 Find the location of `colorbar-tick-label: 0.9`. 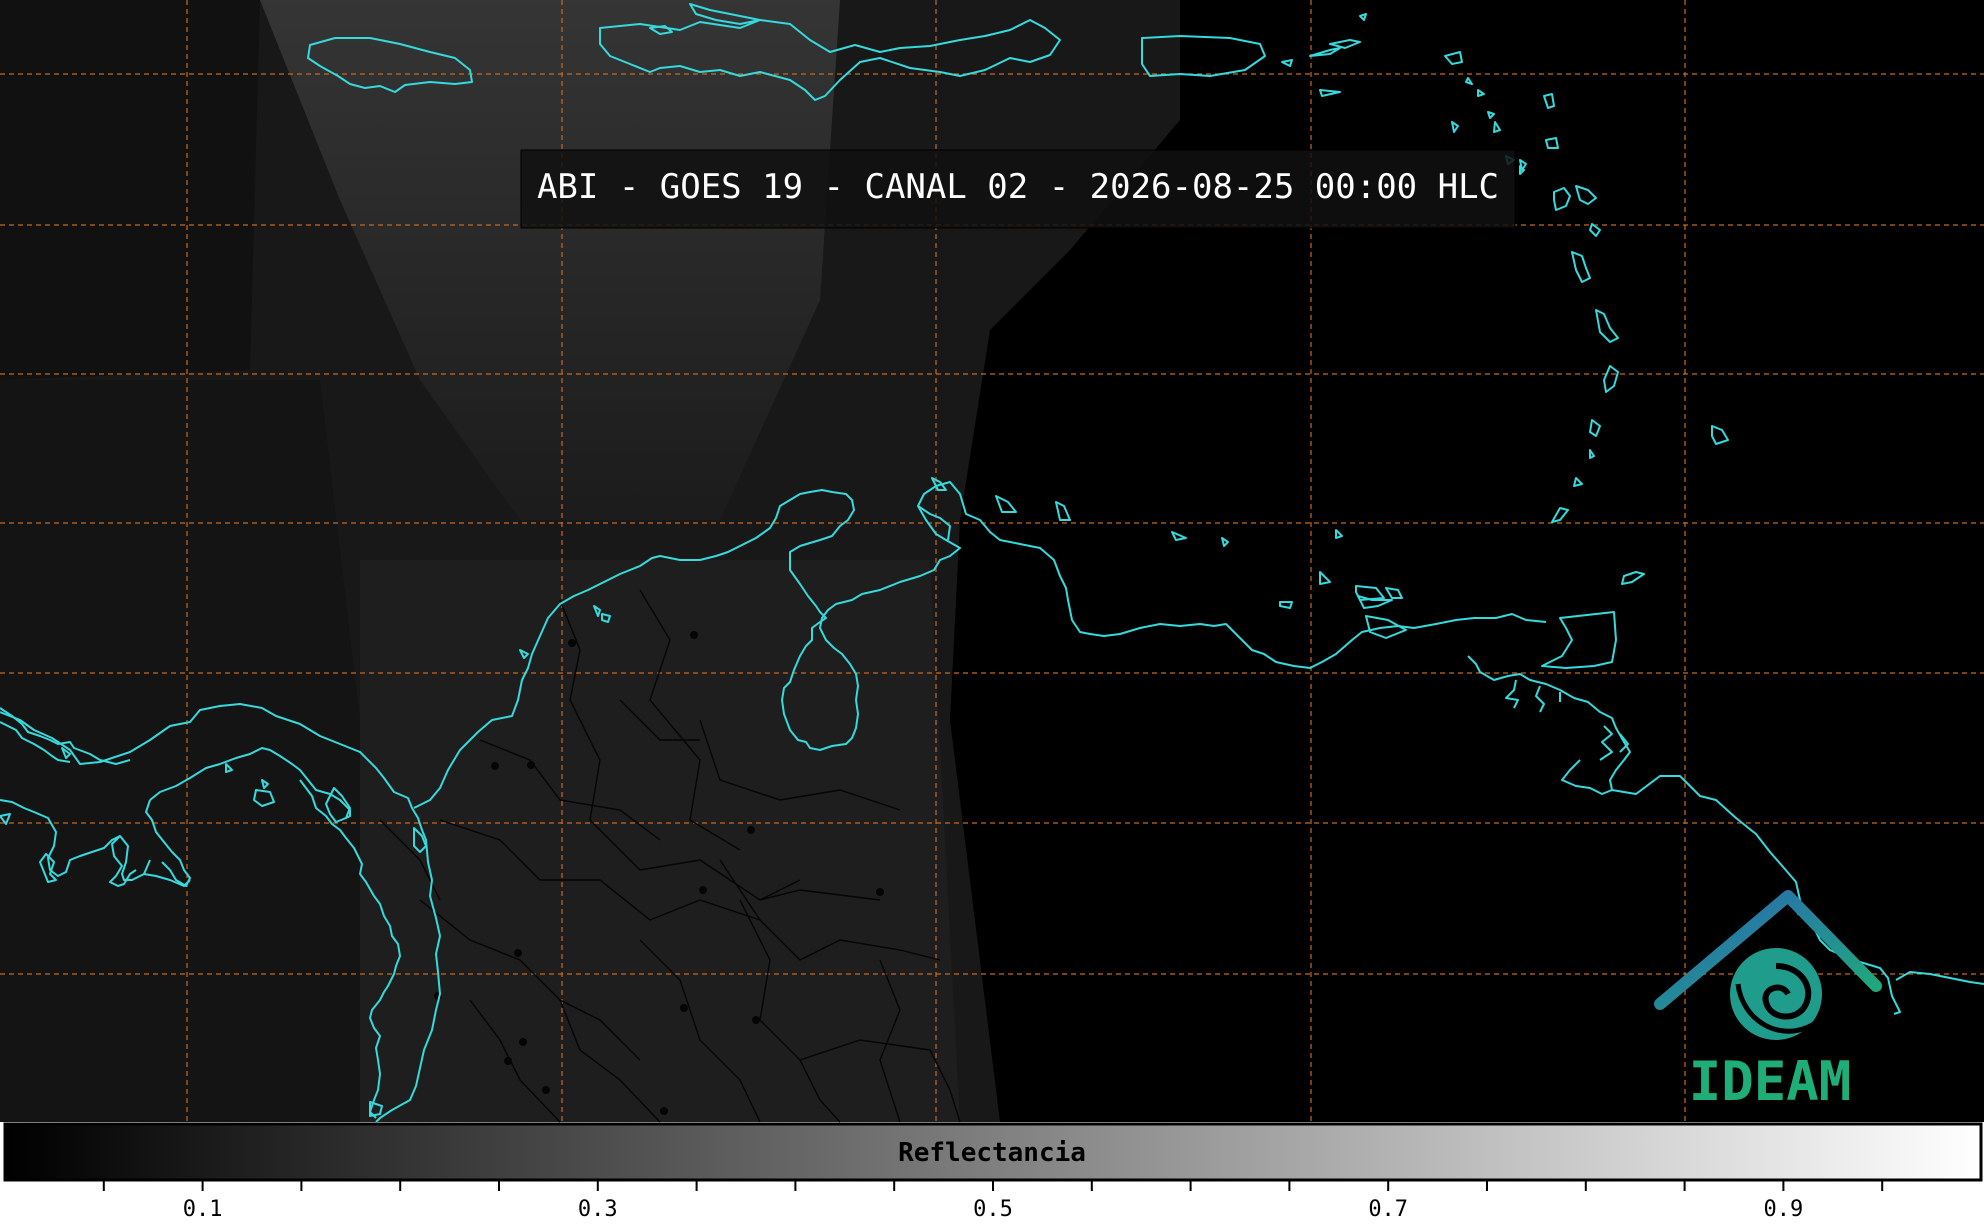

colorbar-tick-label: 0.9 is located at coordinates (1784, 1209).